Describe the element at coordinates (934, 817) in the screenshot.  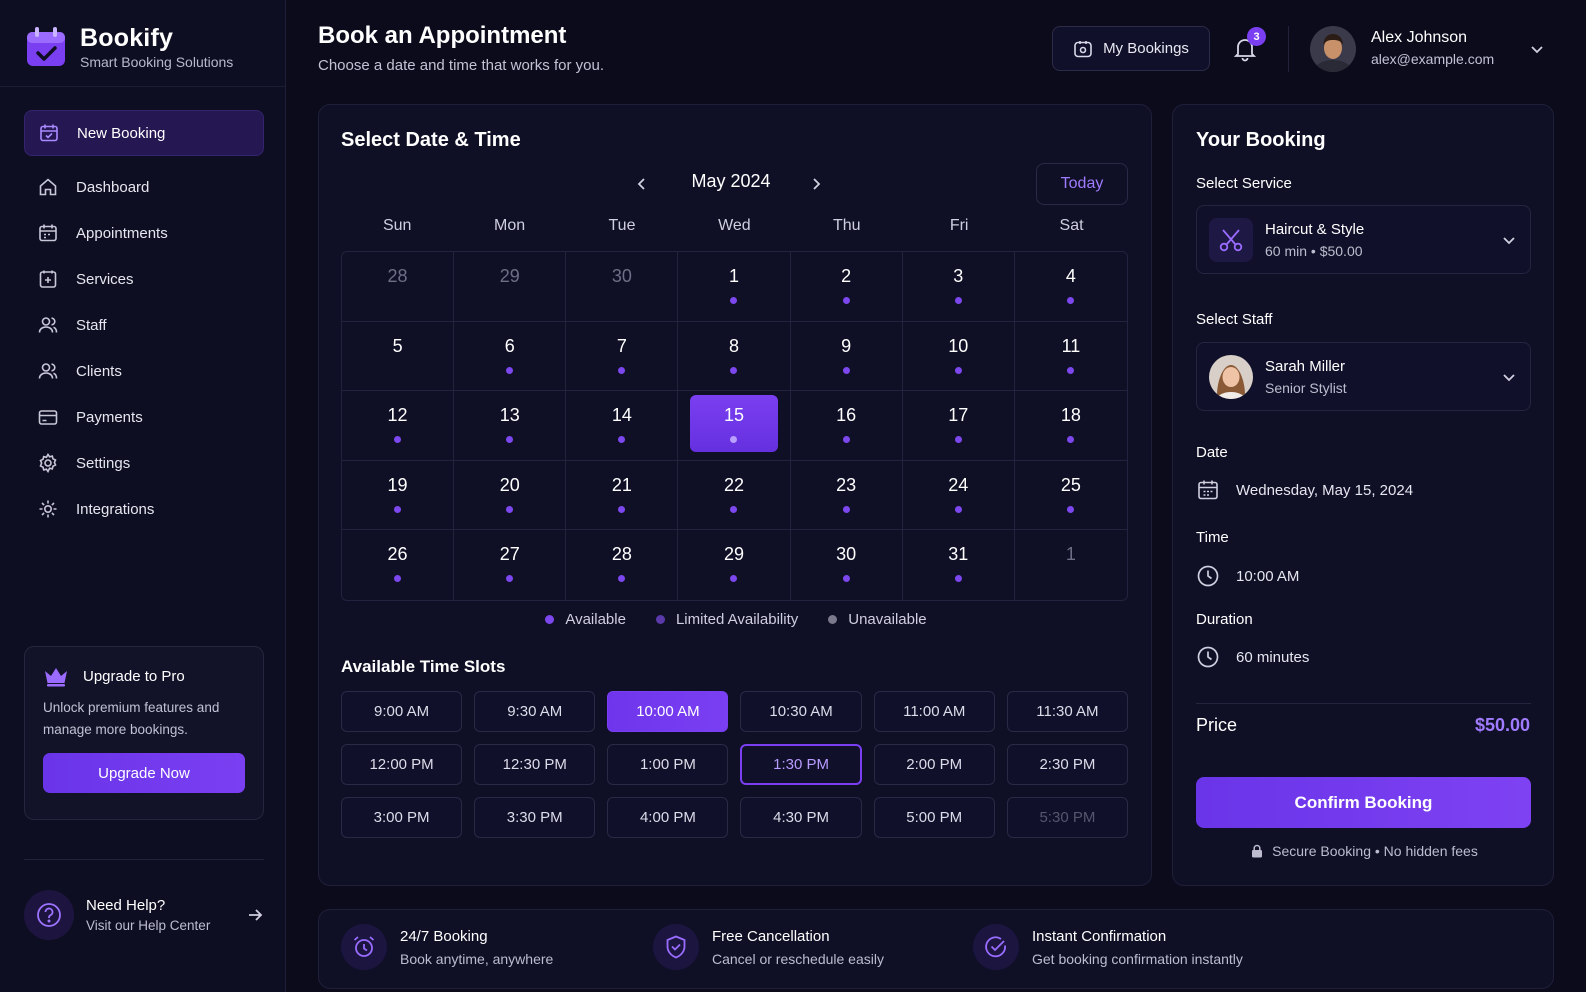
I see `time-slot: 5:00 PM` at that location.